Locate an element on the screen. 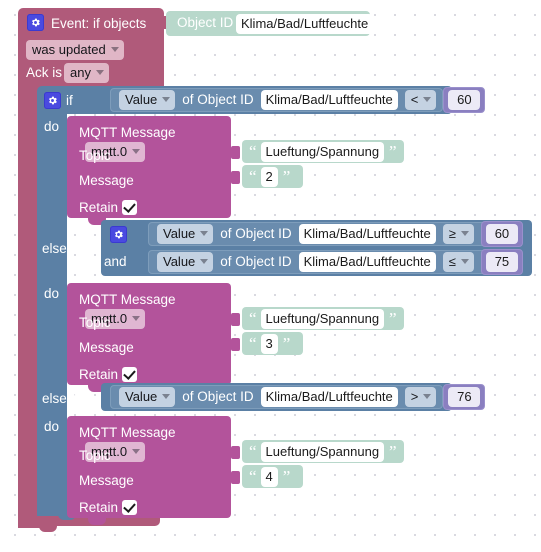  attribute-value-4: Value is located at coordinates (141, 396).